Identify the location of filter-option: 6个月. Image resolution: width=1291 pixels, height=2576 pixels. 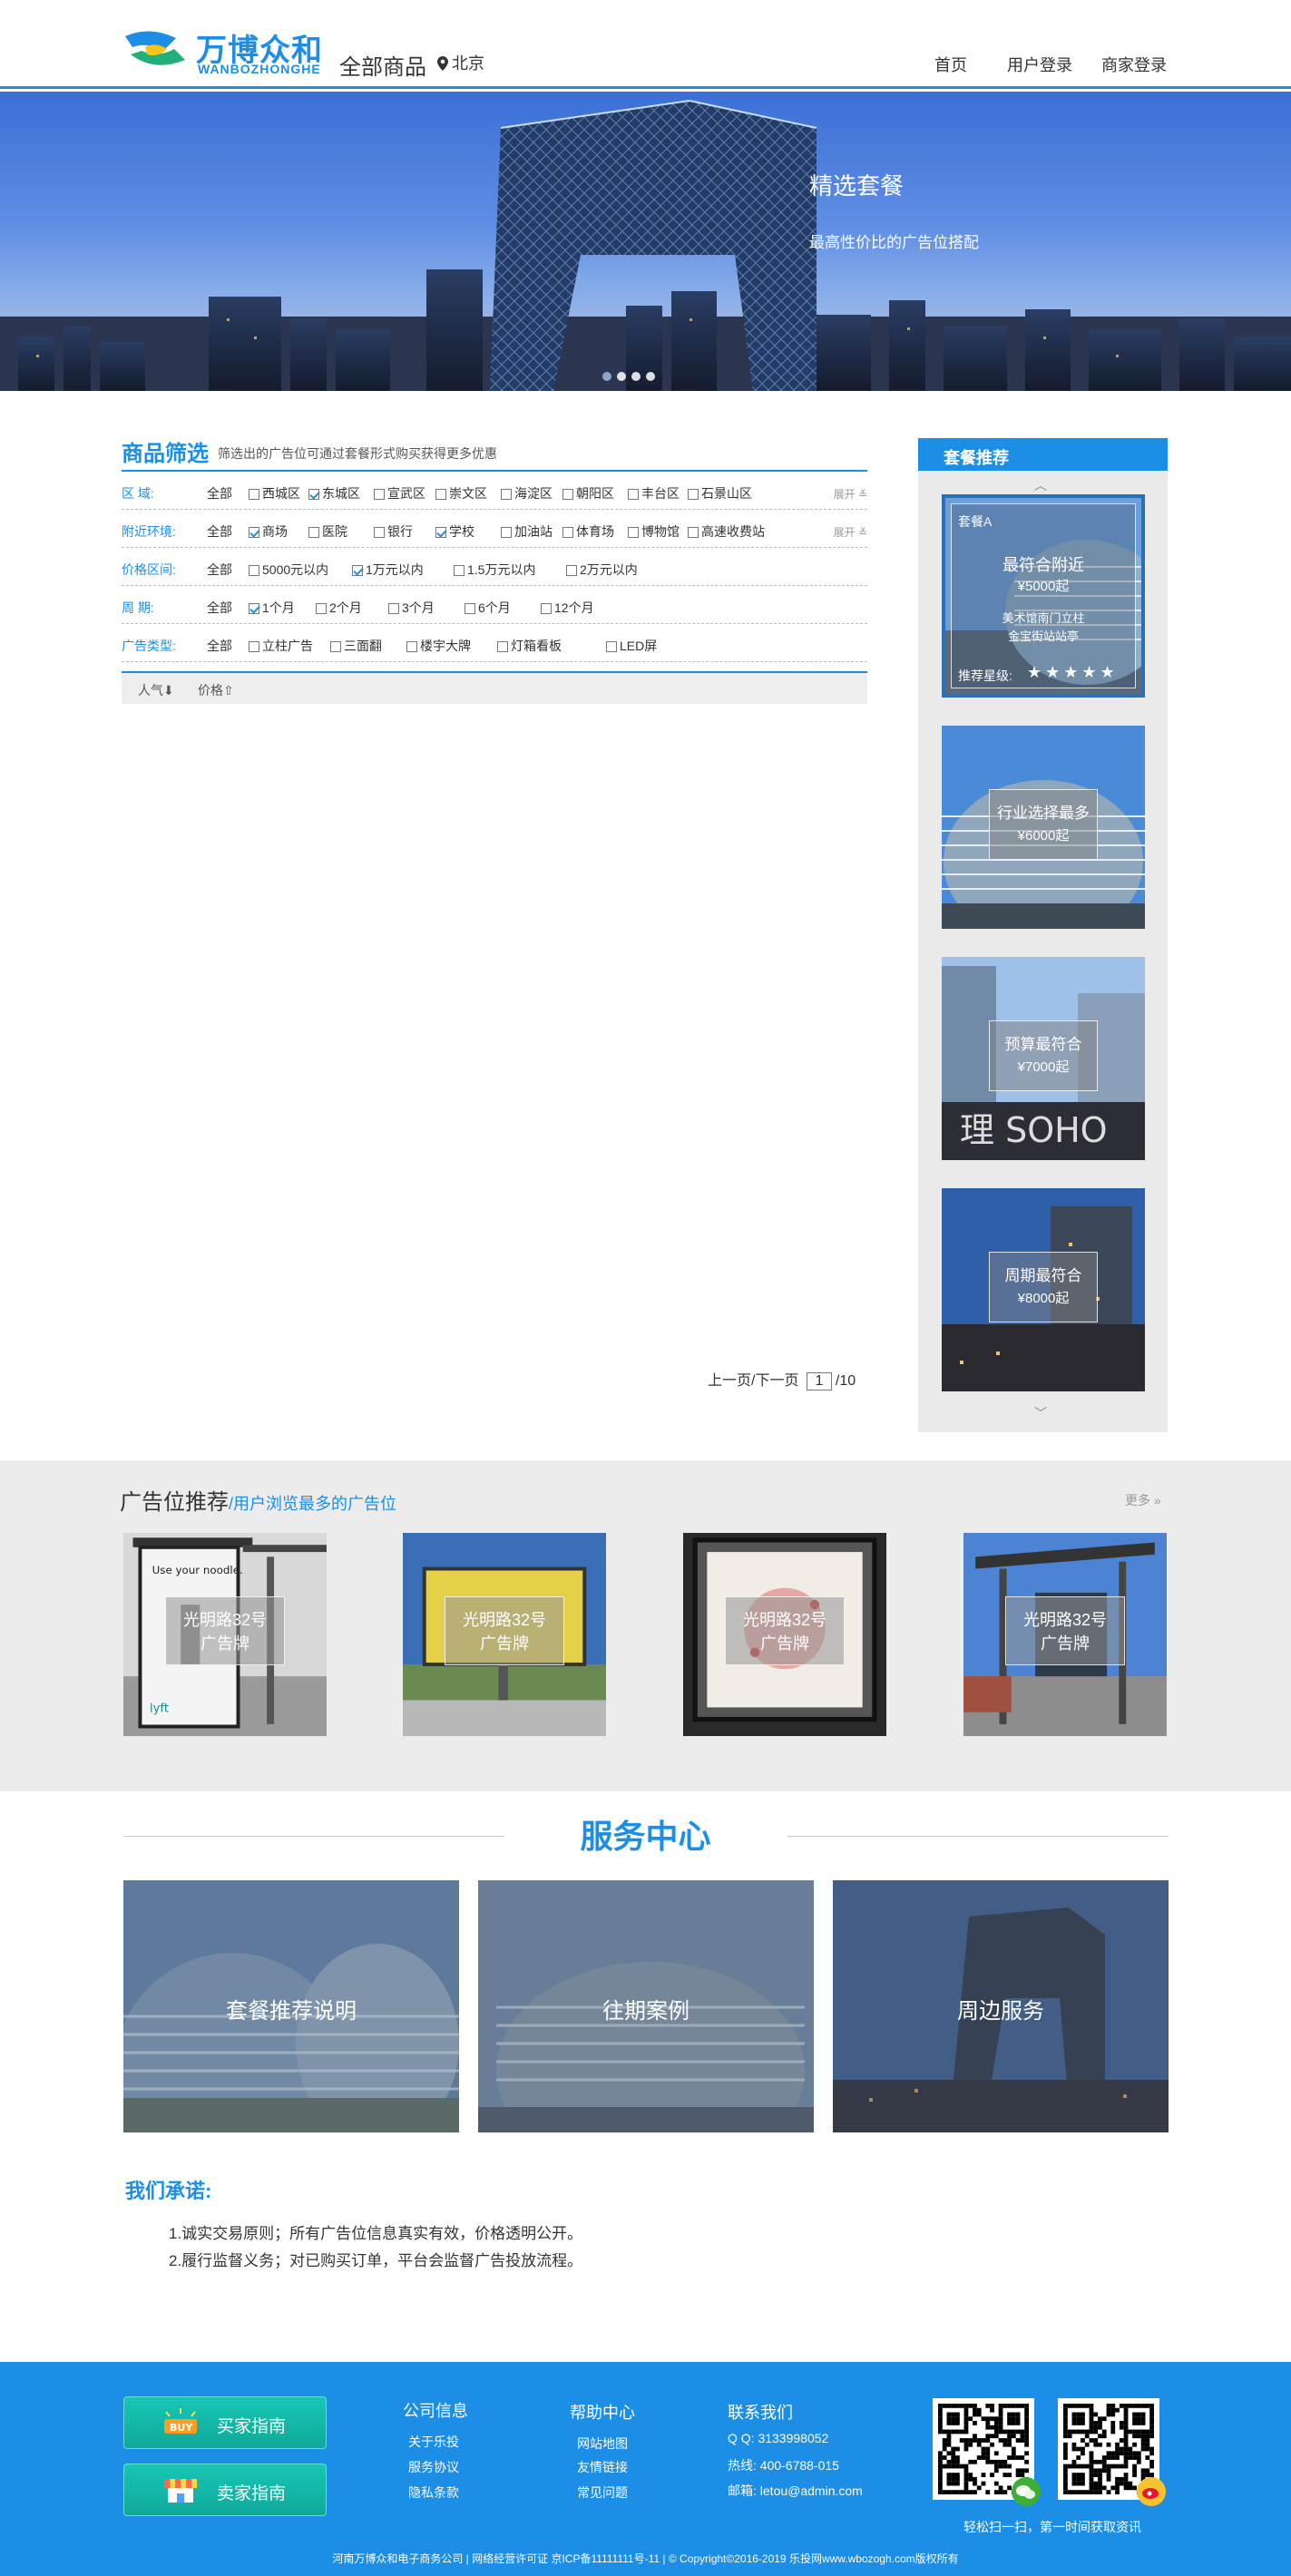
(488, 608).